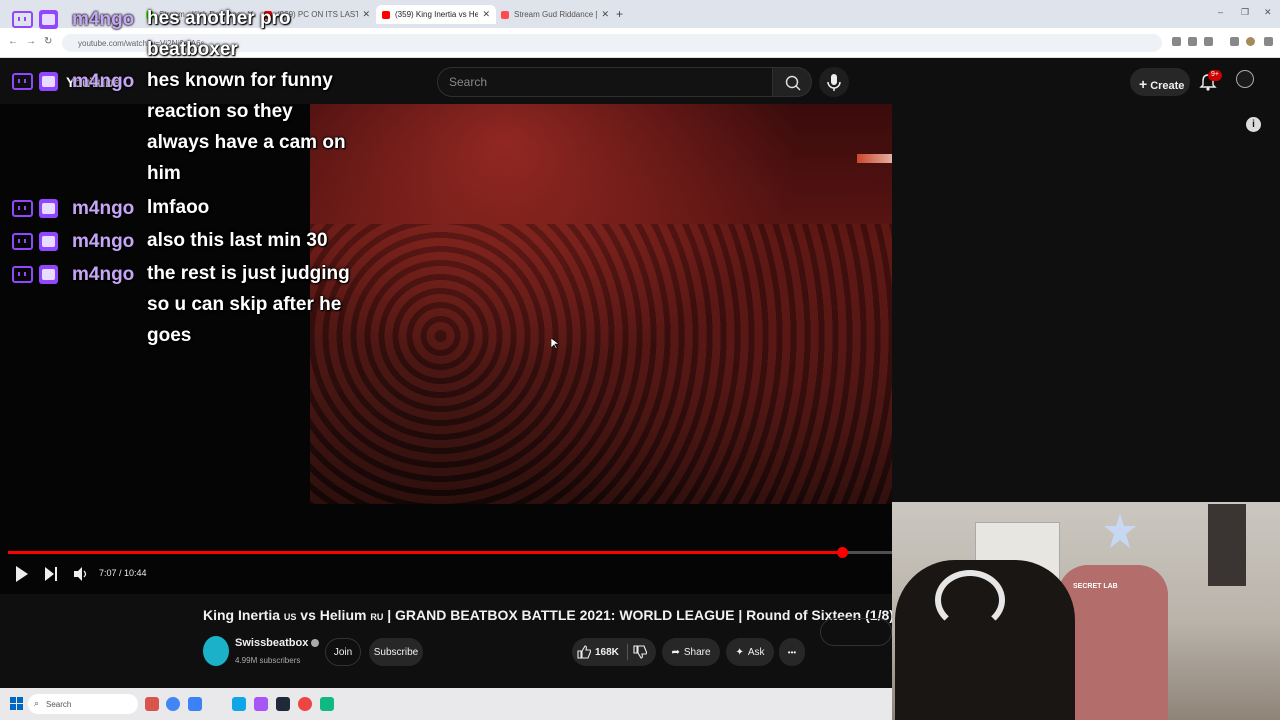 The width and height of the screenshot is (1280, 720). I want to click on search-button, so click(792, 82).